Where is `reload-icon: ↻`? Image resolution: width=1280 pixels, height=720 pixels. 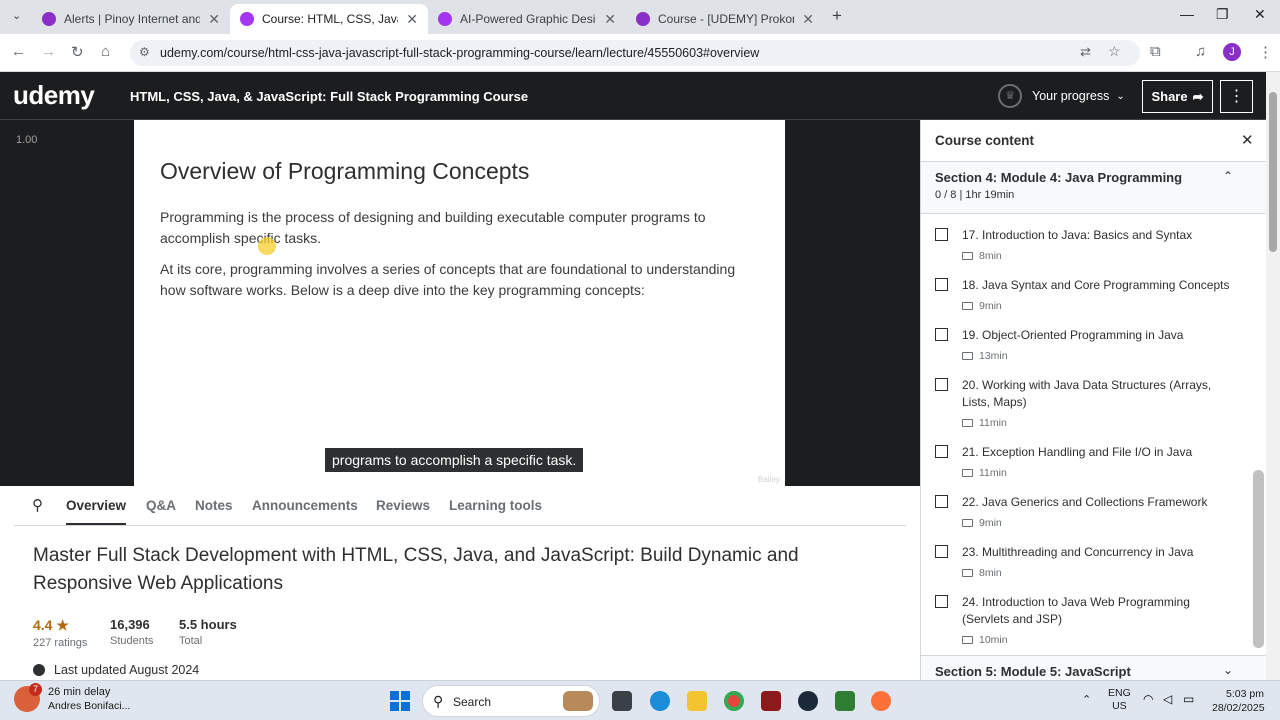
reload-icon: ↻ is located at coordinates (77, 52).